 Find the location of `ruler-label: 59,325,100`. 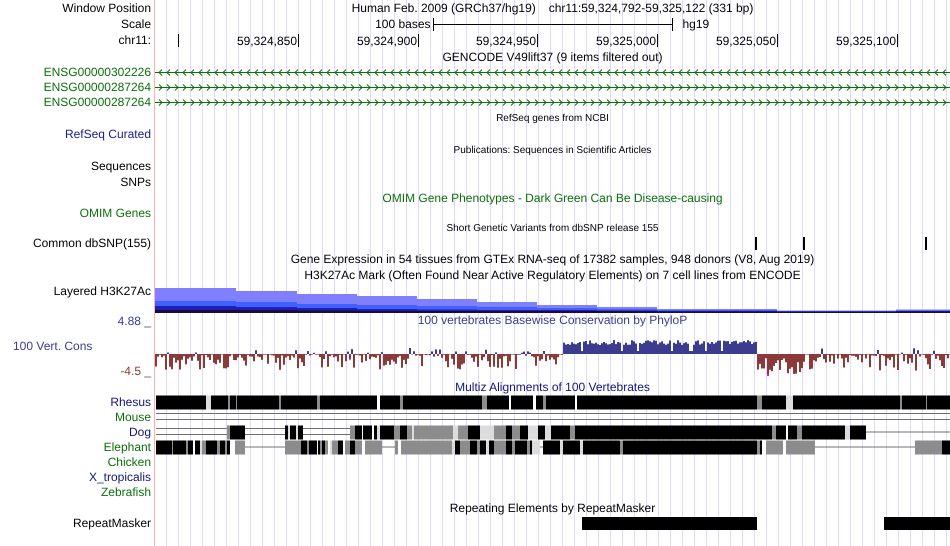

ruler-label: 59,325,100 is located at coordinates (866, 41).